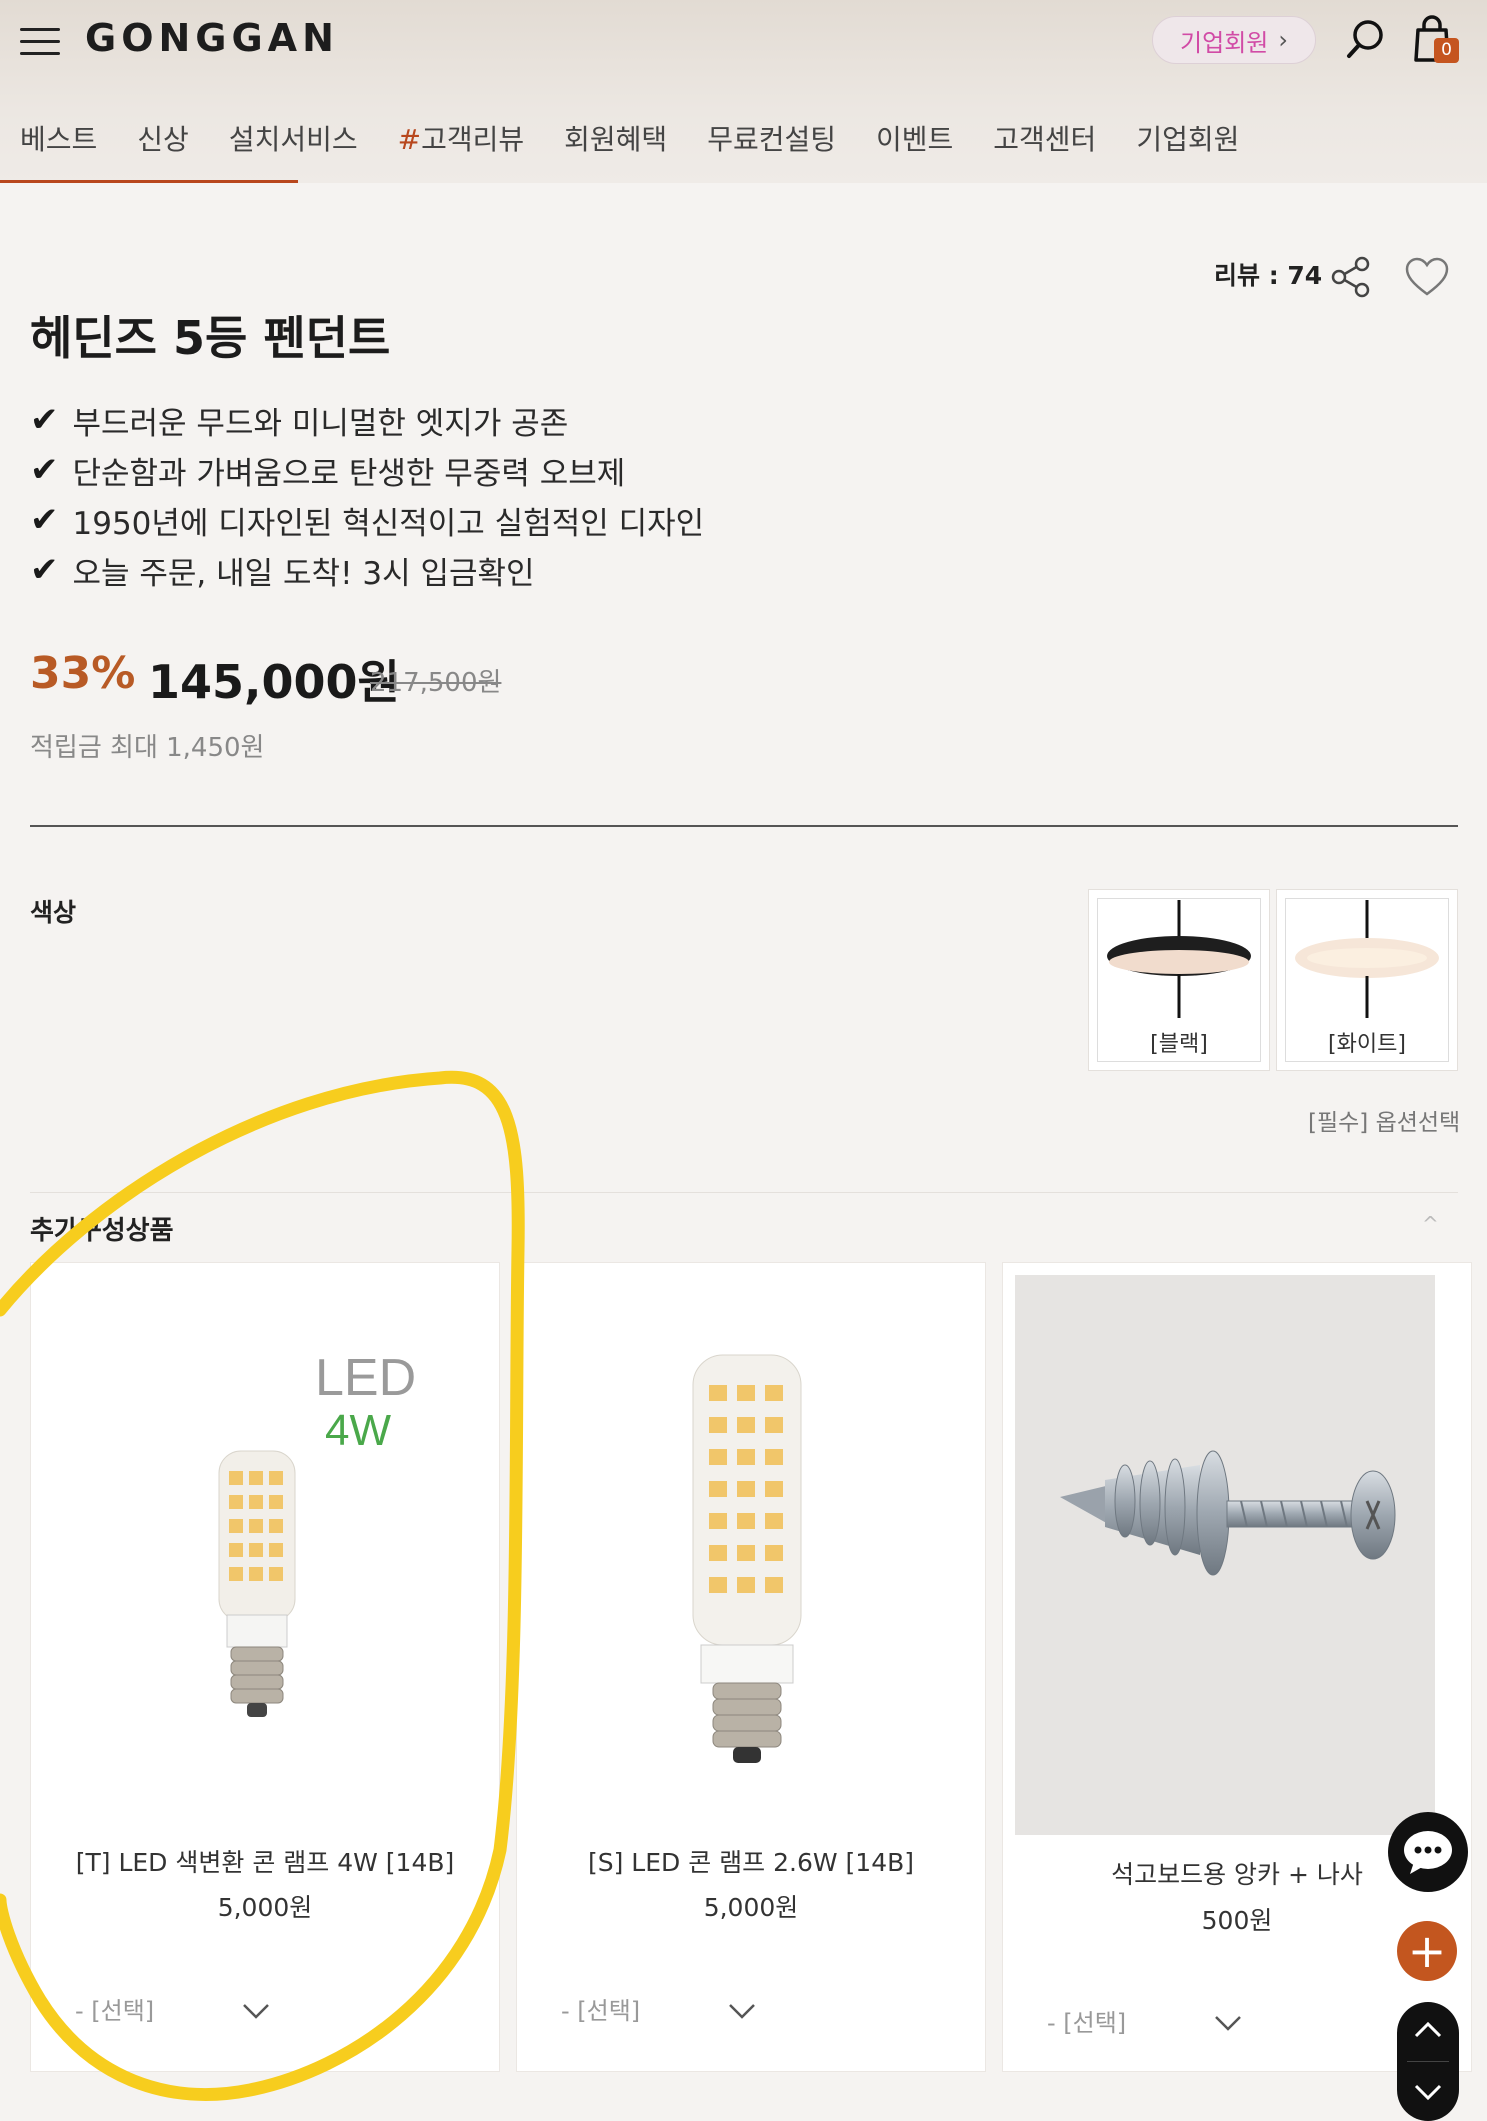 Image resolution: width=1487 pixels, height=2121 pixels. What do you see at coordinates (1384, 1123) in the screenshot?
I see `required-option-note: [필수] 옵션선택` at bounding box center [1384, 1123].